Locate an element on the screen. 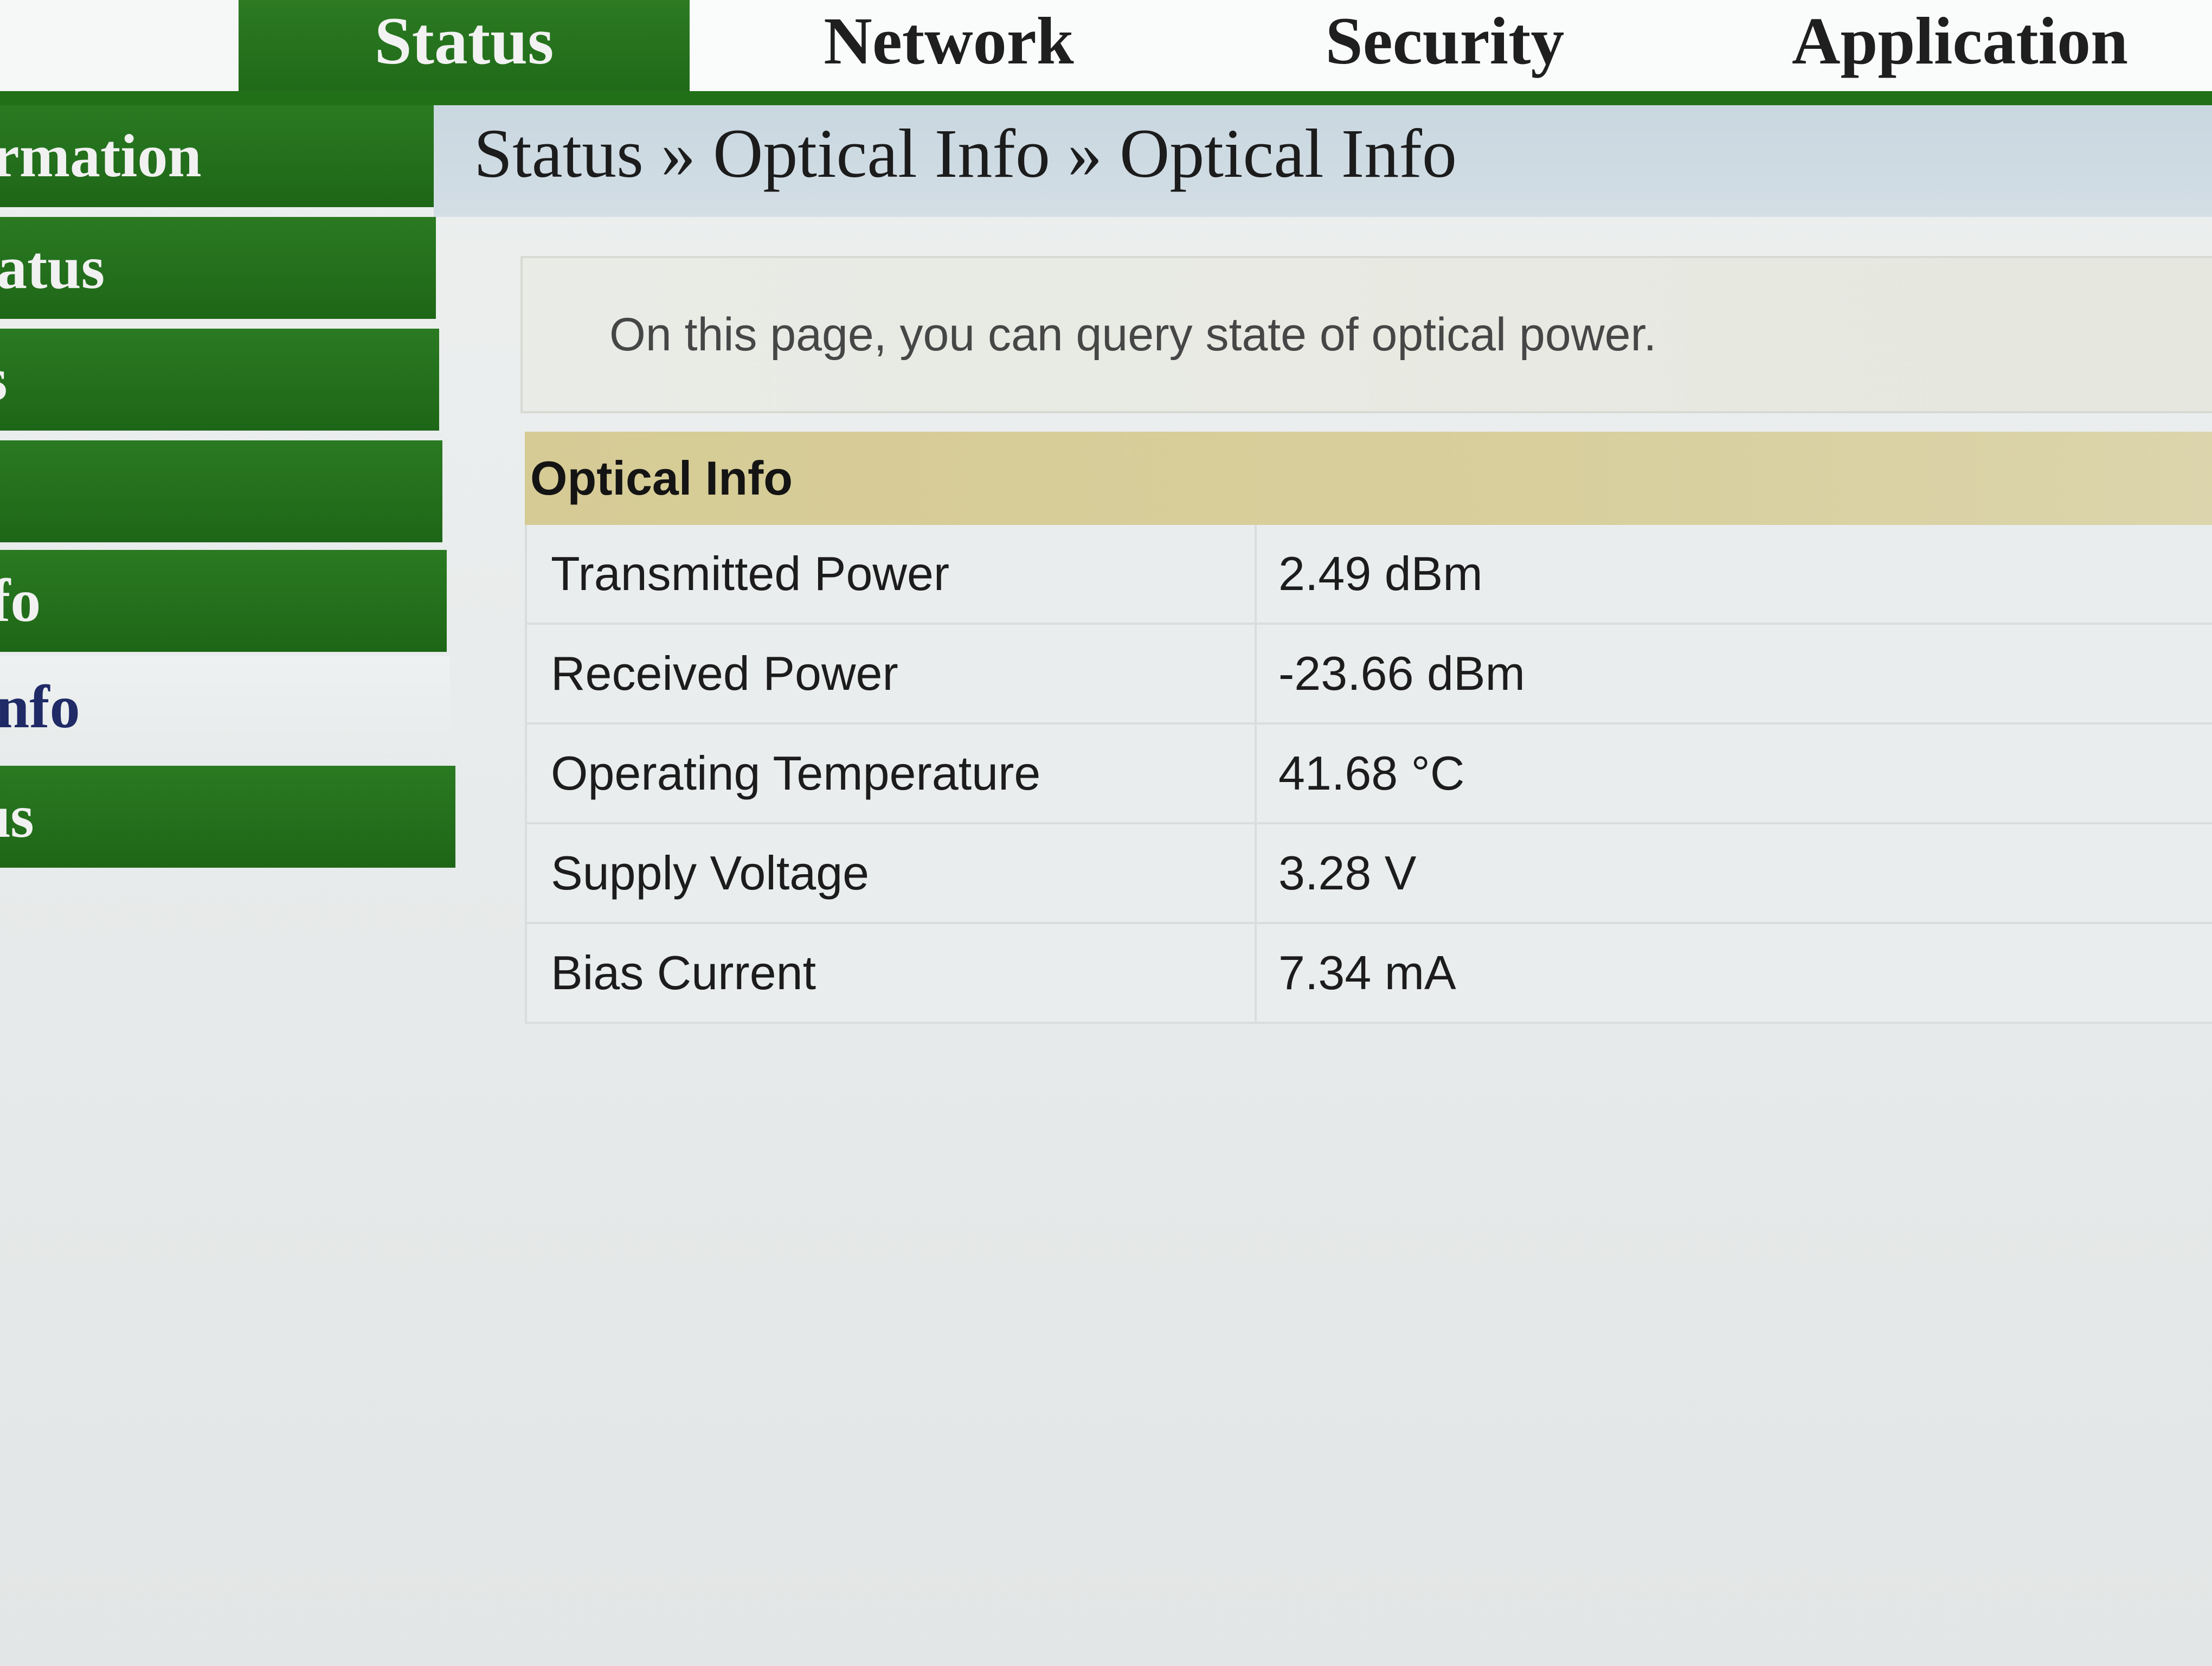 The width and height of the screenshot is (2212, 1666). sidebar-item-status: atus is located at coordinates (218, 268).